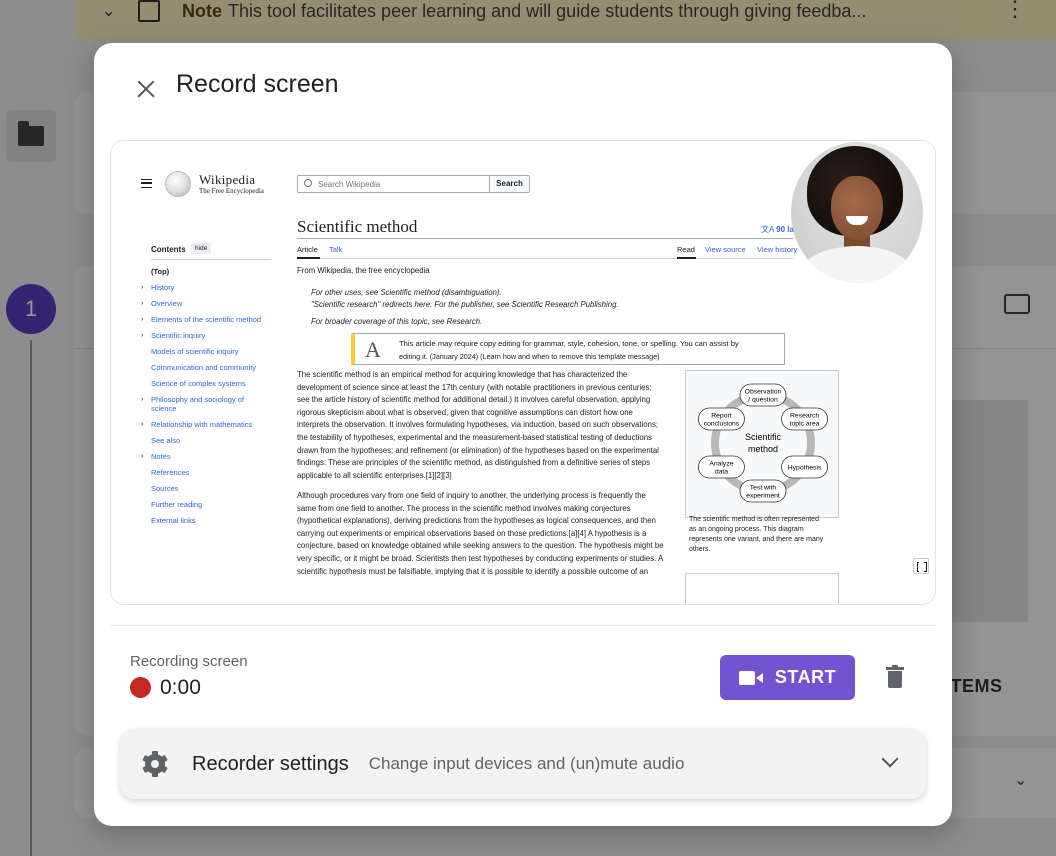 The width and height of the screenshot is (1056, 856). Describe the element at coordinates (921, 566) in the screenshot. I see `fullscreen-icon` at that location.